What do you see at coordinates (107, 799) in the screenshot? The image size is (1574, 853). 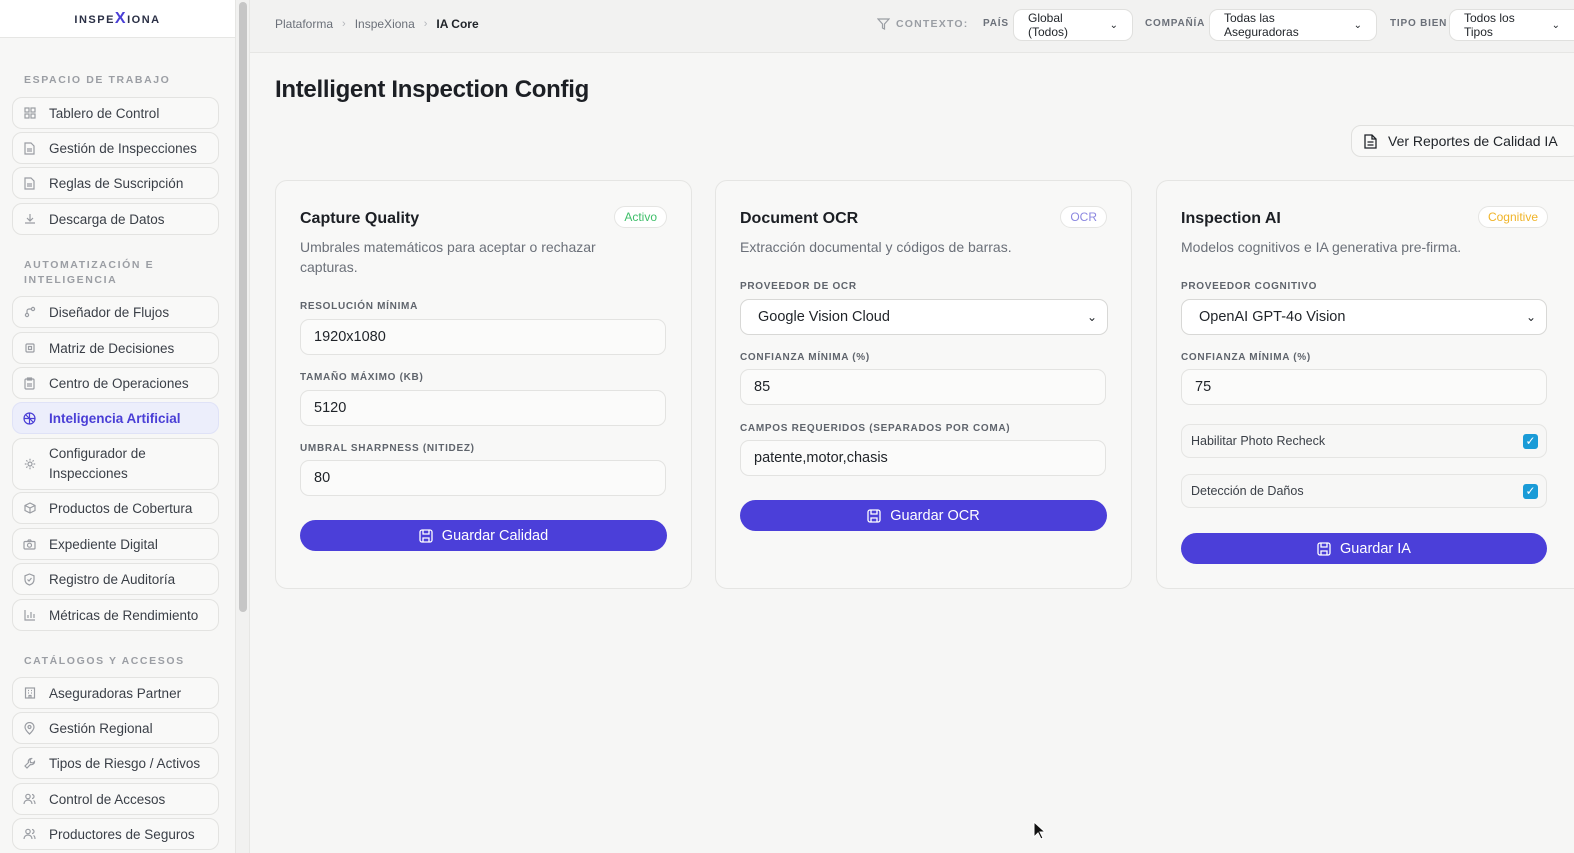 I see `sidebar-item-label: Control de Accesos` at bounding box center [107, 799].